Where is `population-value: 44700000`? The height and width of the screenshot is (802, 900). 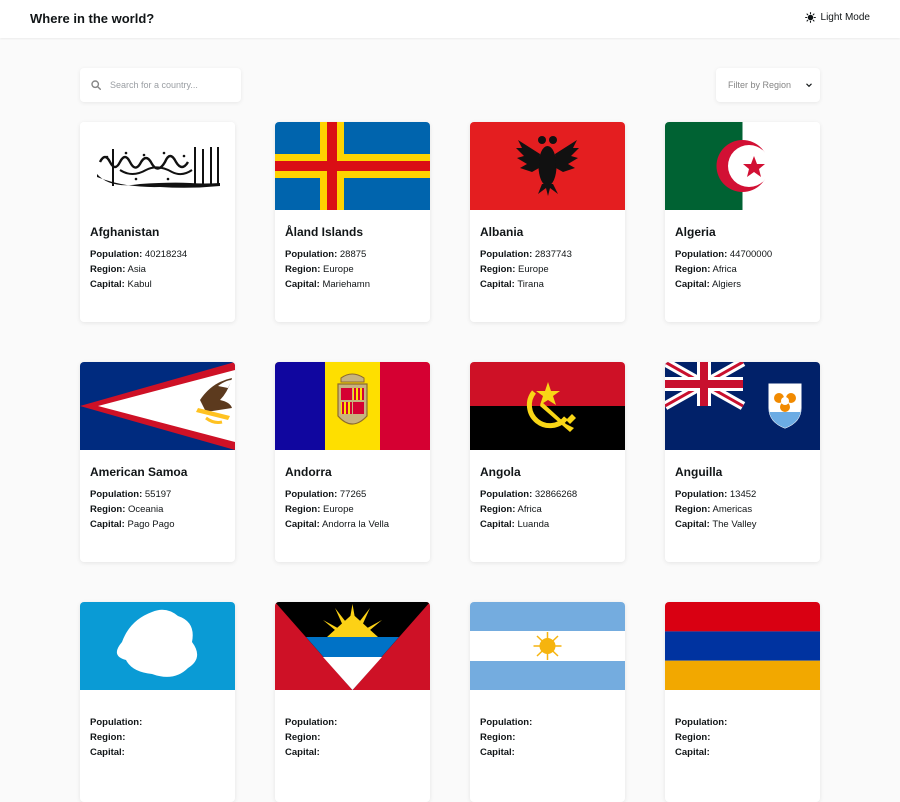
population-value: 44700000 is located at coordinates (751, 254).